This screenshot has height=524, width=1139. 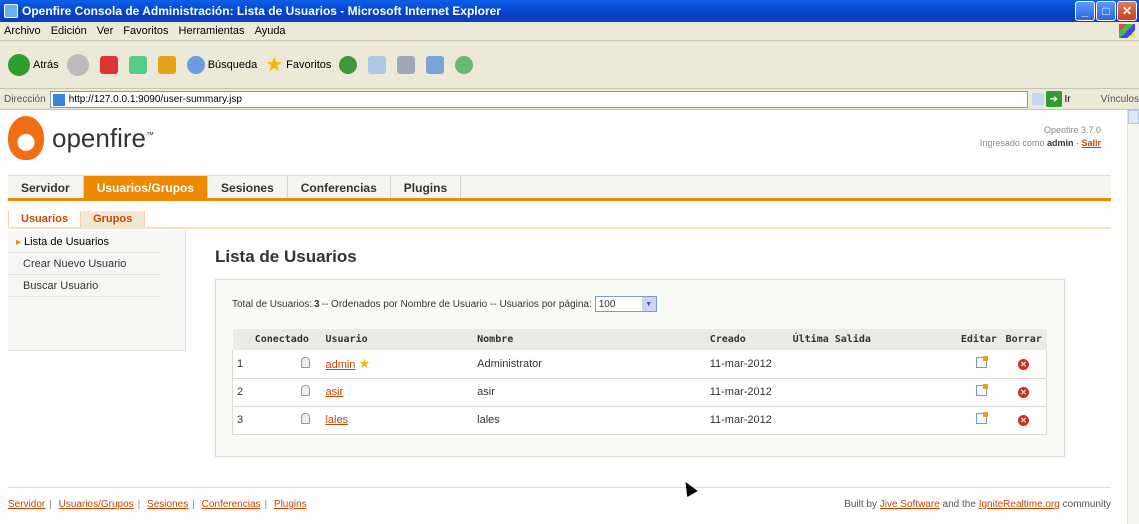 What do you see at coordinates (145, 31) in the screenshot?
I see `menu-favoritos: Favoritos` at bounding box center [145, 31].